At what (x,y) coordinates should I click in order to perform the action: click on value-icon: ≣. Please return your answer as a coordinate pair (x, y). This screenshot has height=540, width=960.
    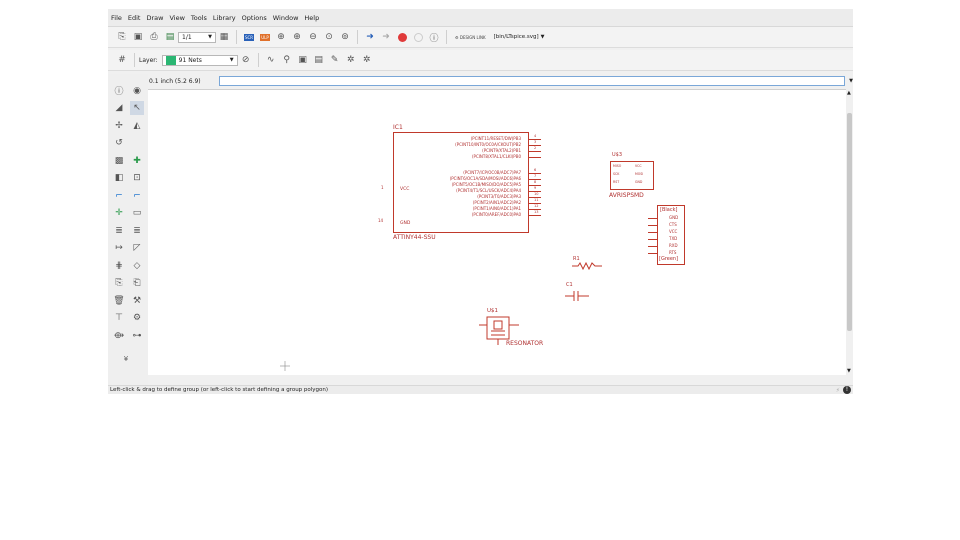
    Looking at the image, I should click on (137, 231).